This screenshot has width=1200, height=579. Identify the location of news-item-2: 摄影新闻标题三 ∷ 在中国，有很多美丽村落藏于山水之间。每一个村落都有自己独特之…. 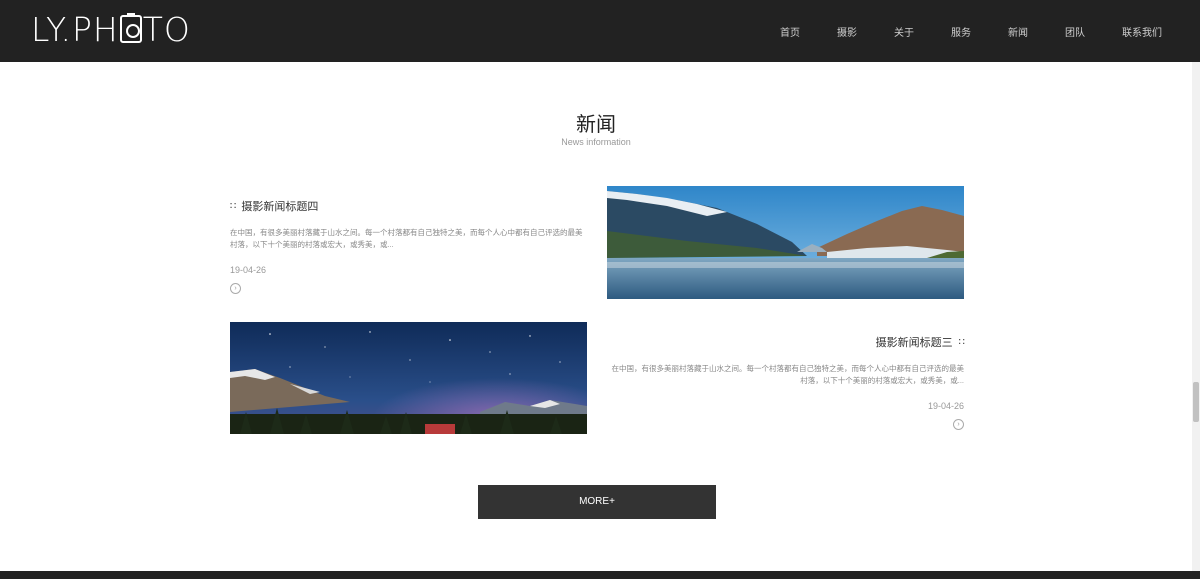
(786, 382).